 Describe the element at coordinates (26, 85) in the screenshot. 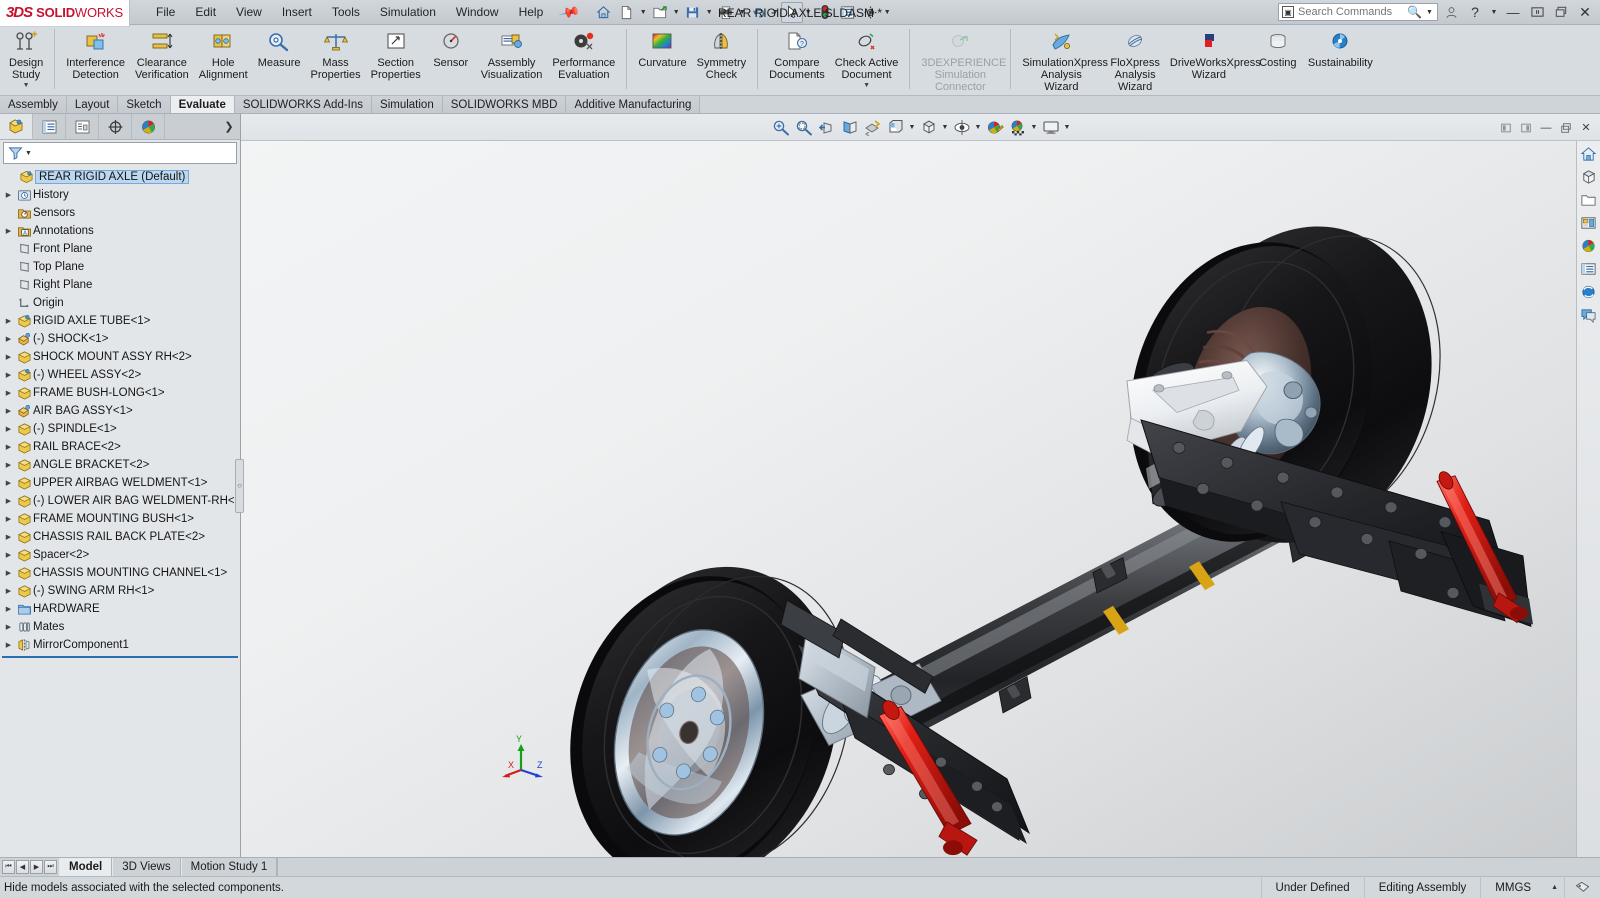

I see `design-study-dropdown-icon: ▼` at that location.